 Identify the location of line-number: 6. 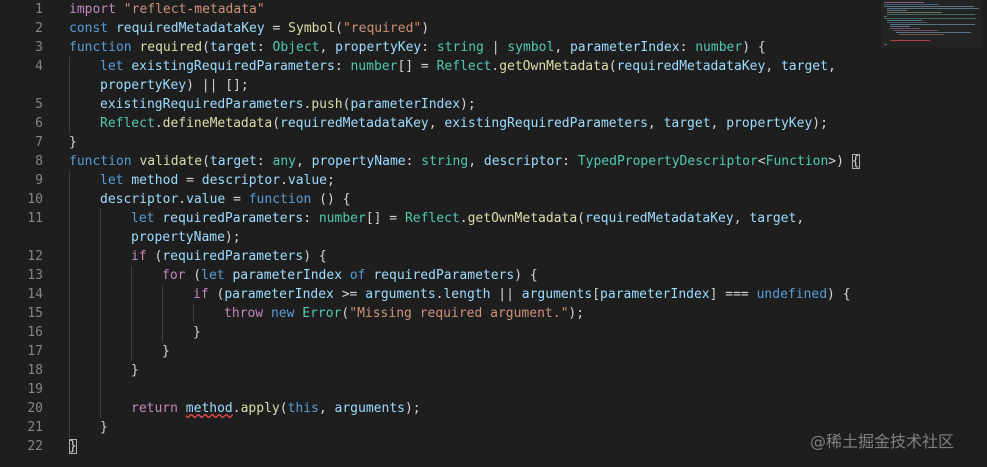
(39, 123).